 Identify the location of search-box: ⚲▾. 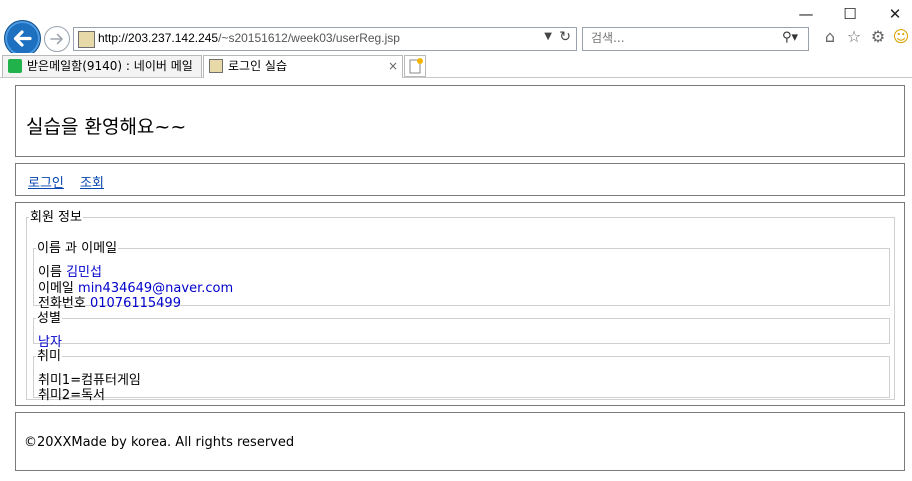
(695, 39).